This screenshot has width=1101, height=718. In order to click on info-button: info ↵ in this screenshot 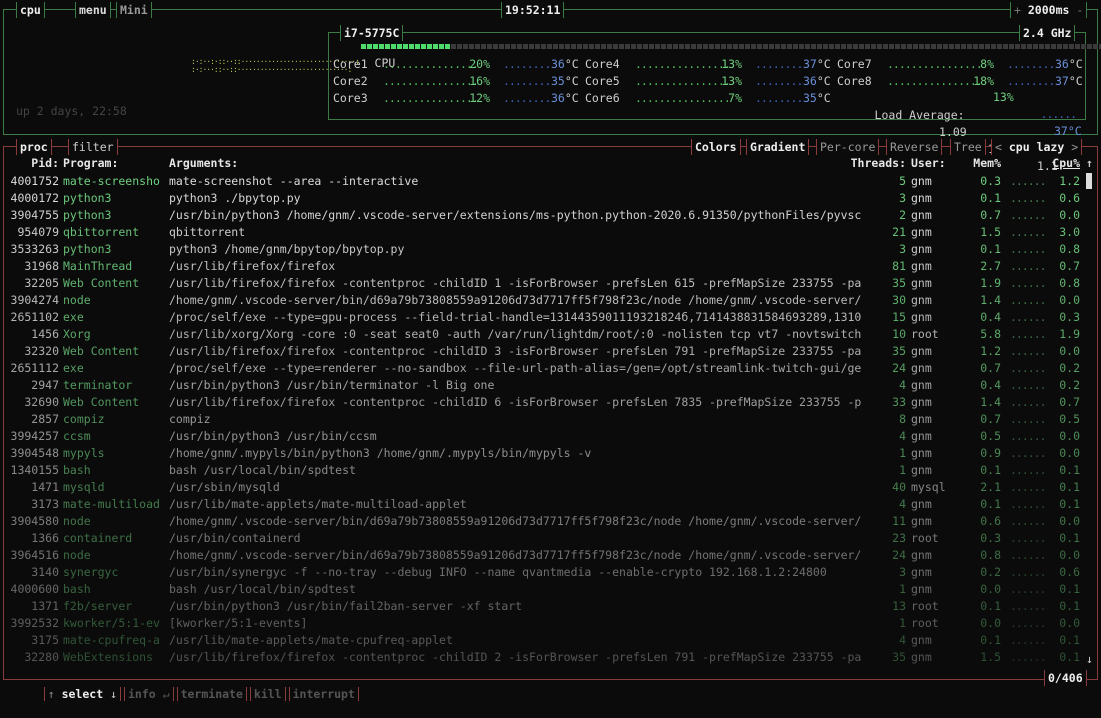, I will do `click(149, 694)`.